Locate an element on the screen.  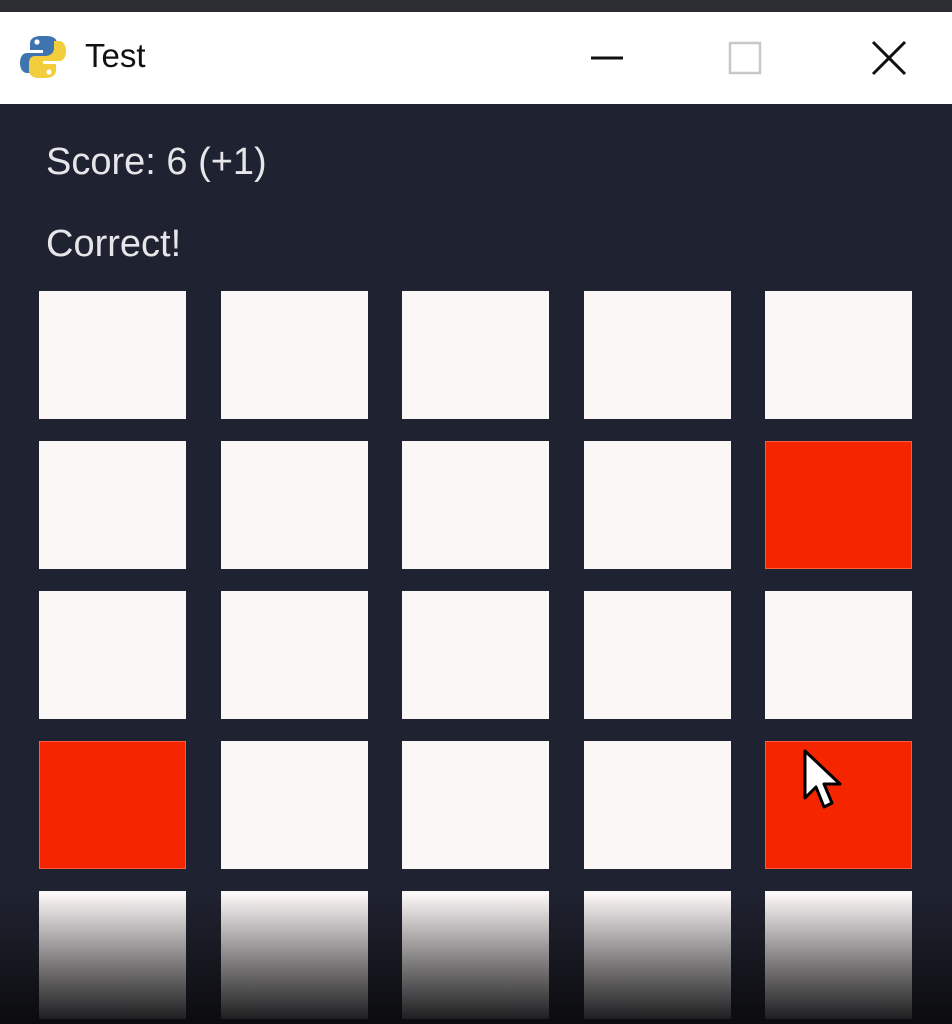
tile-r3-c3 is located at coordinates (475, 655).